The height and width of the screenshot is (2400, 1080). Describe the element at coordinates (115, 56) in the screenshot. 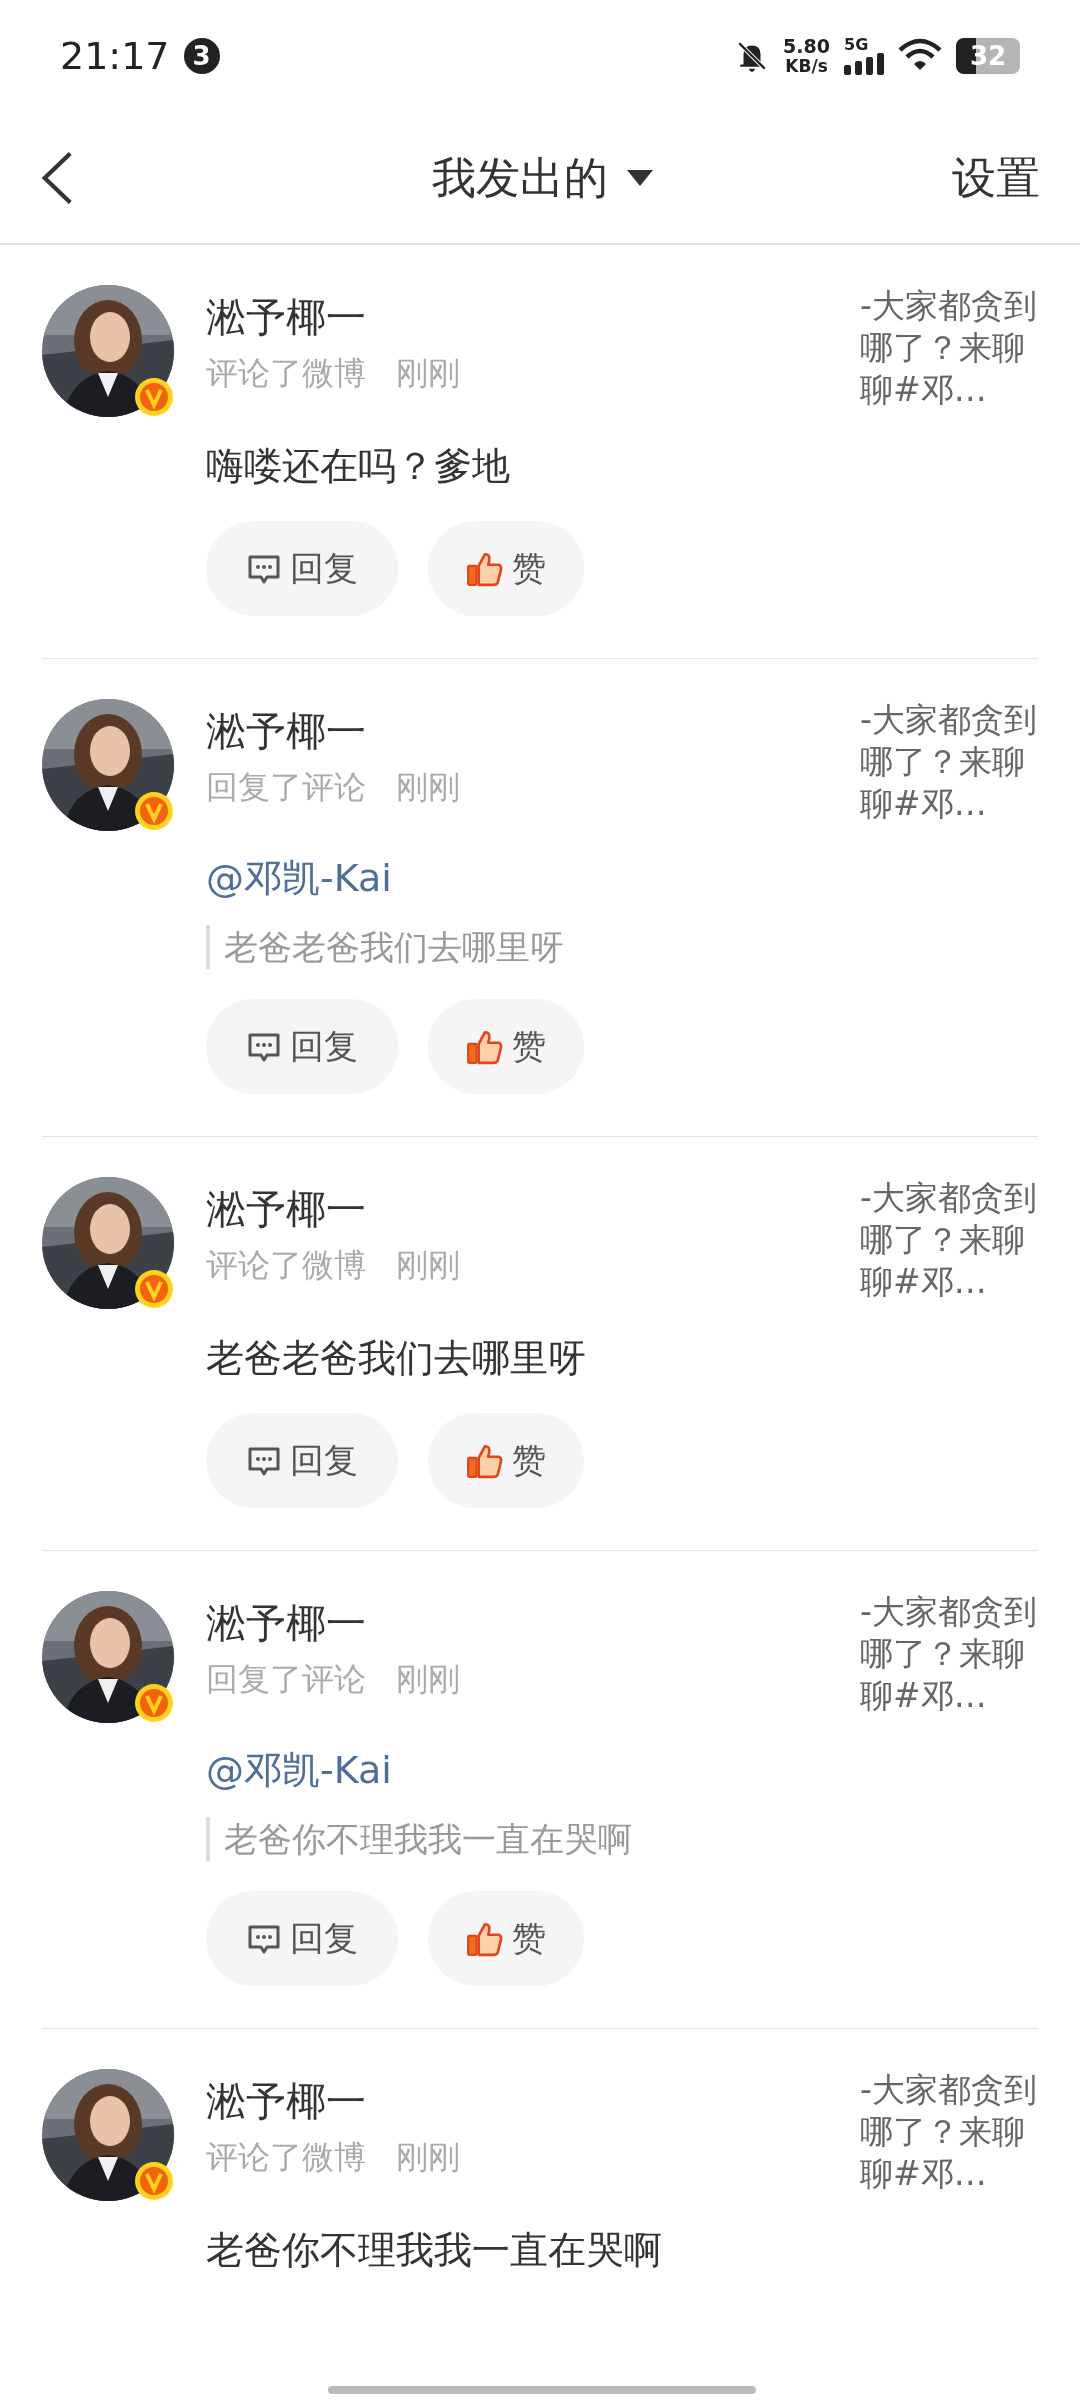

I see `status-time: 21:17` at that location.